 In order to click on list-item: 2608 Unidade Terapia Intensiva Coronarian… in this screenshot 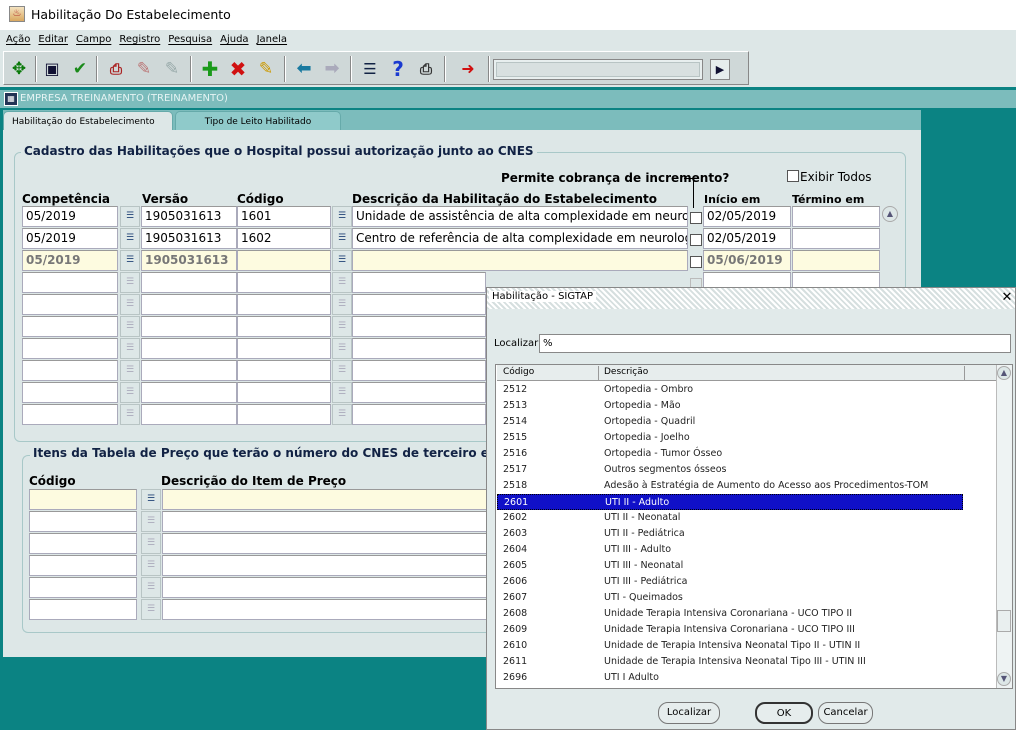, I will do `click(730, 614)`.